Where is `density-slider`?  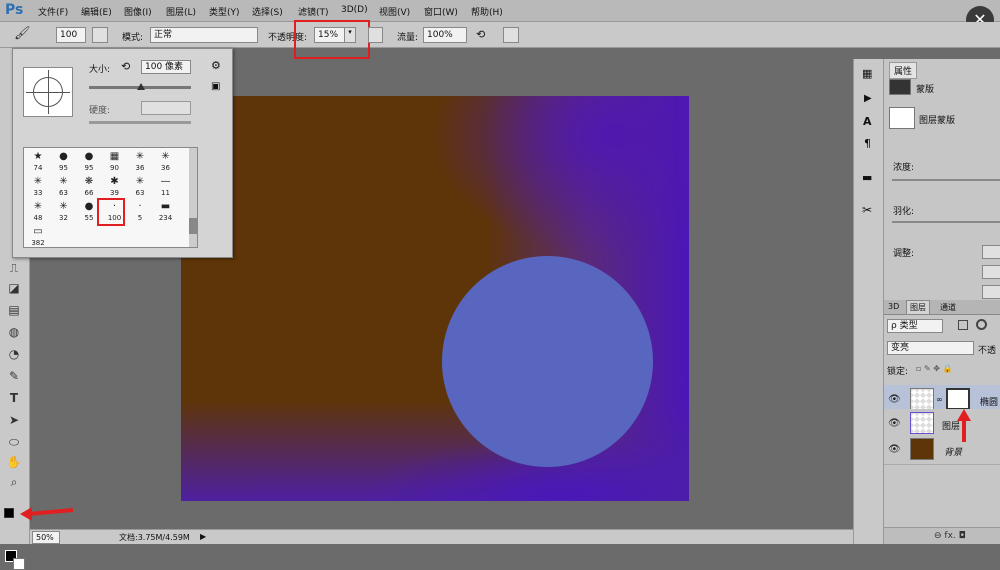 density-slider is located at coordinates (946, 180).